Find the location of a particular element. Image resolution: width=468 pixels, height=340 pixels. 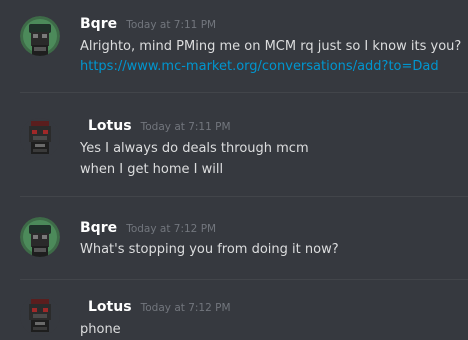

message-header: Lotus Today at 7:12 PM is located at coordinates (159, 307).